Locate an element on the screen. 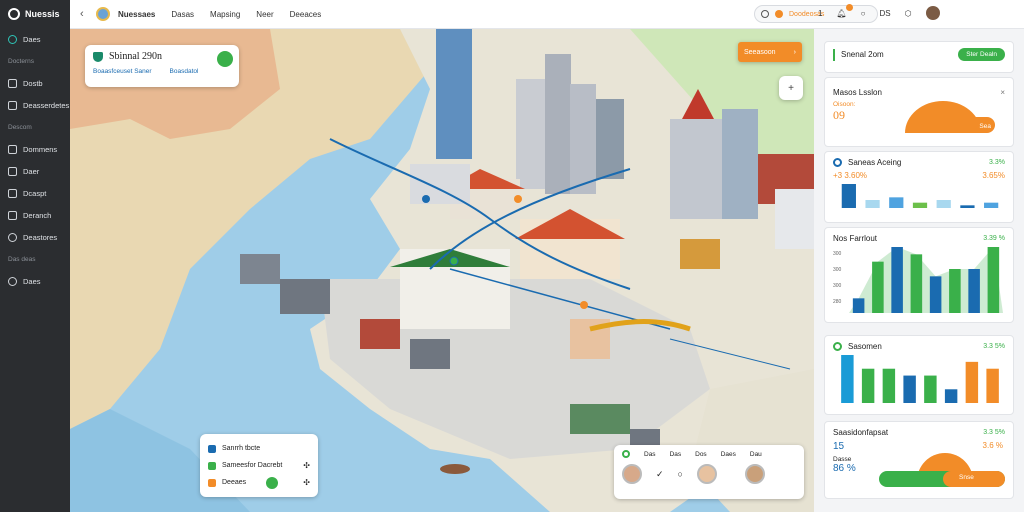 The width and height of the screenshot is (1024, 512). sidebar-item-label: Dostb is located at coordinates (33, 83).